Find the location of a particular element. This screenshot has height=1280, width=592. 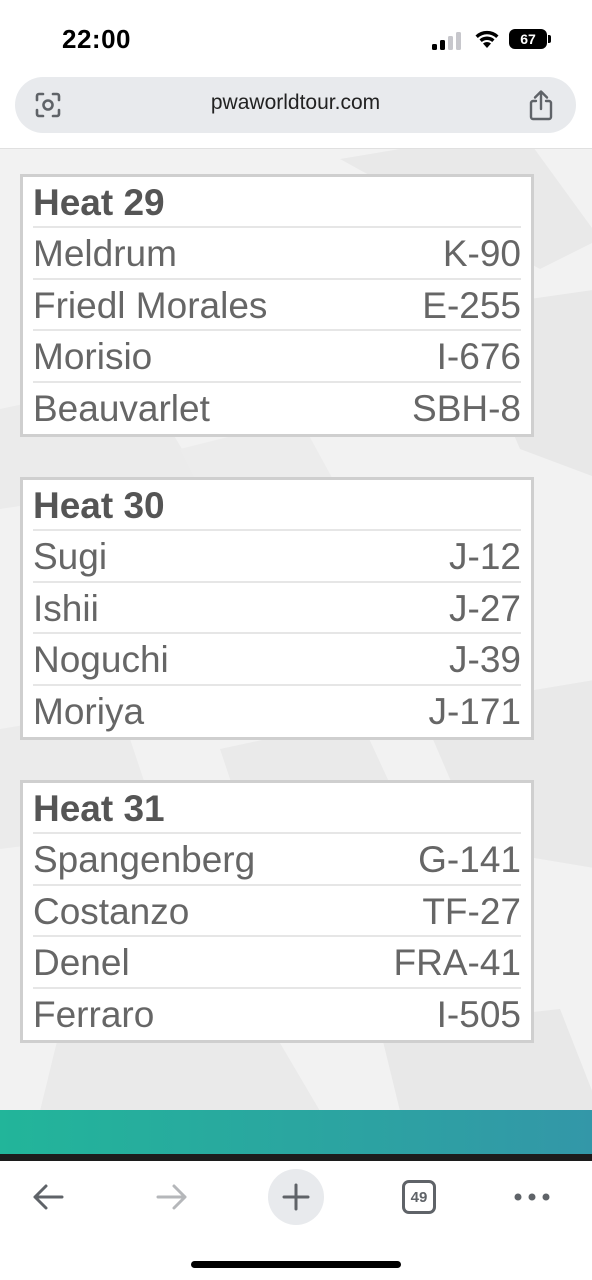

site-banner is located at coordinates (296, 1132).